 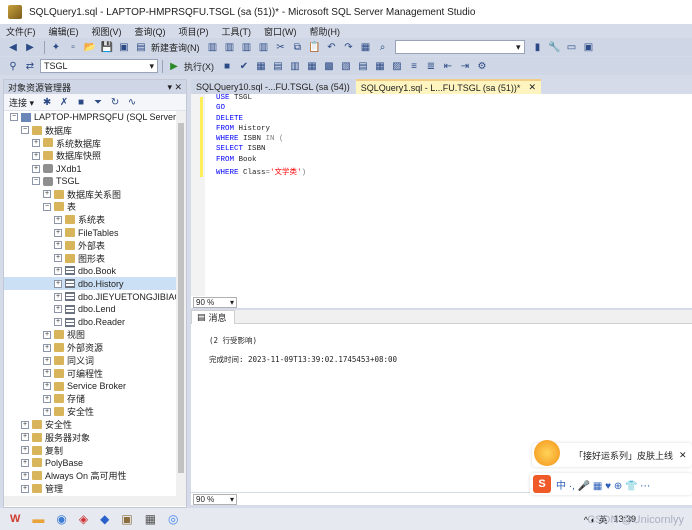 I want to click on uncomment-icon: ≣, so click(x=431, y=66).